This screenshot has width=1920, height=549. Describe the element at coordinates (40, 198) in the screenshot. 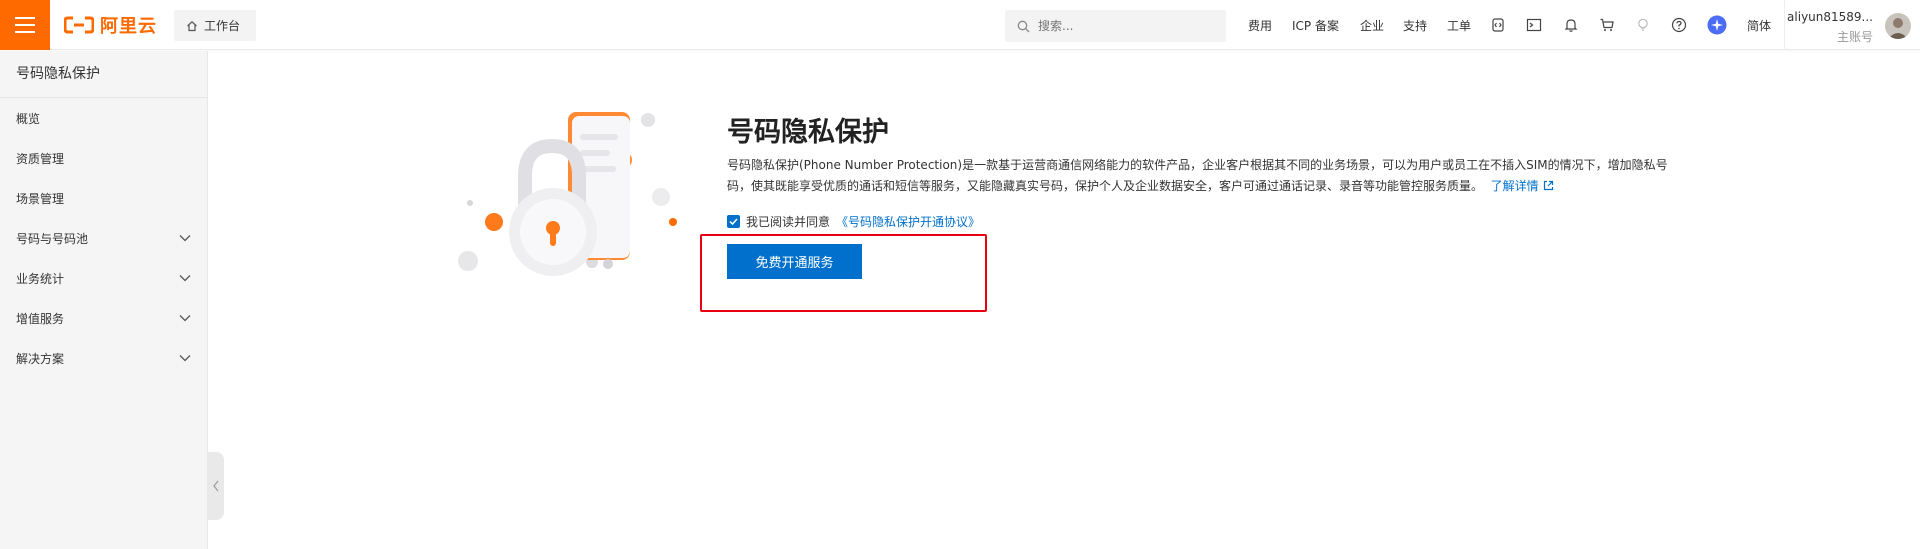

I see `sidebar-item-label: 场景管理` at that location.